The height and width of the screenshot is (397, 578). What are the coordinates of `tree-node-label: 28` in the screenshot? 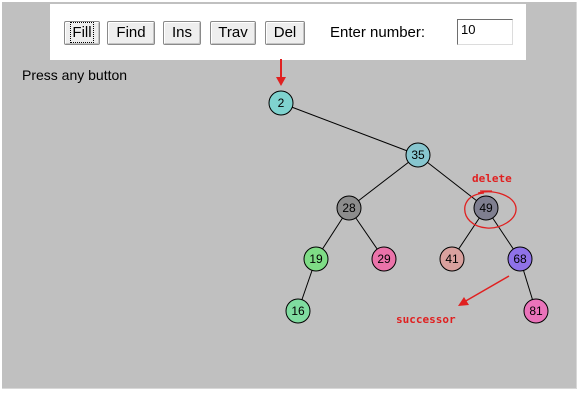 It's located at (349, 208).